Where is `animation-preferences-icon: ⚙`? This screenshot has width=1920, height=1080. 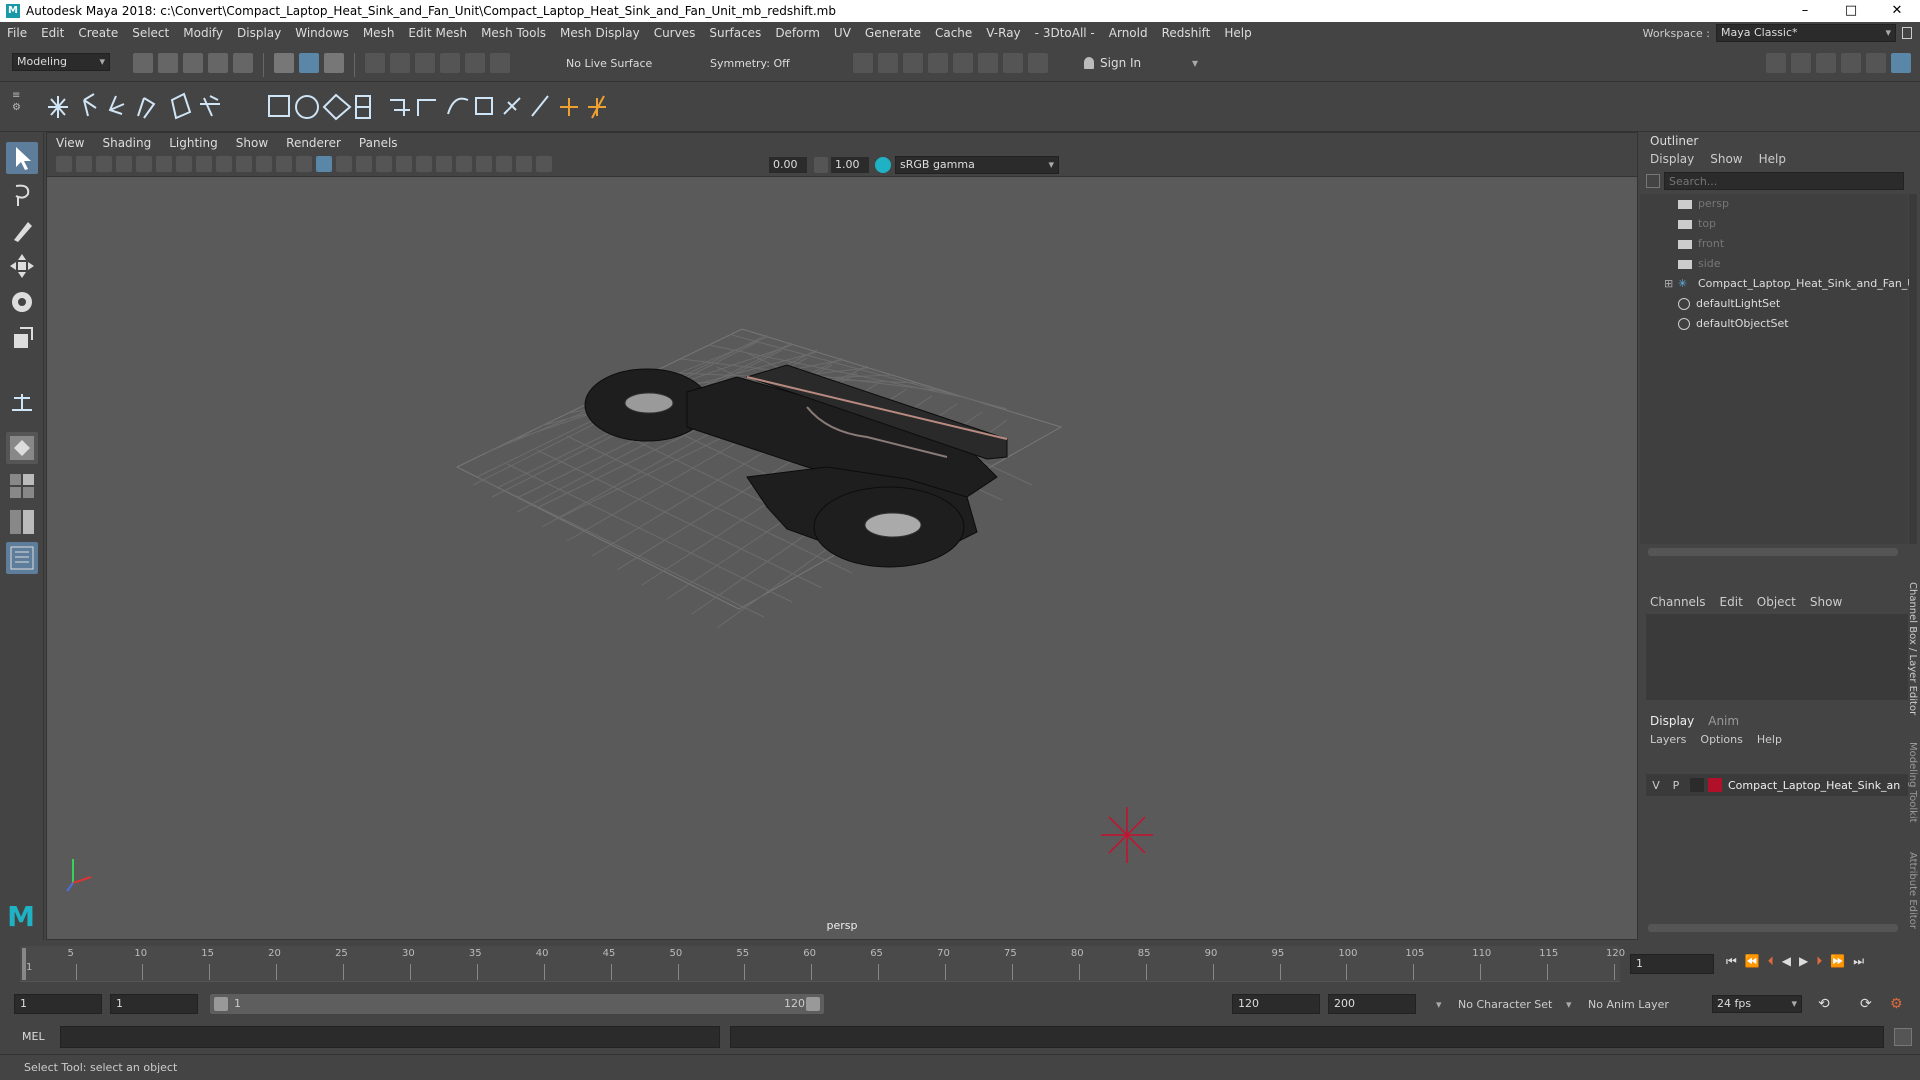 animation-preferences-icon: ⚙ is located at coordinates (1896, 1004).